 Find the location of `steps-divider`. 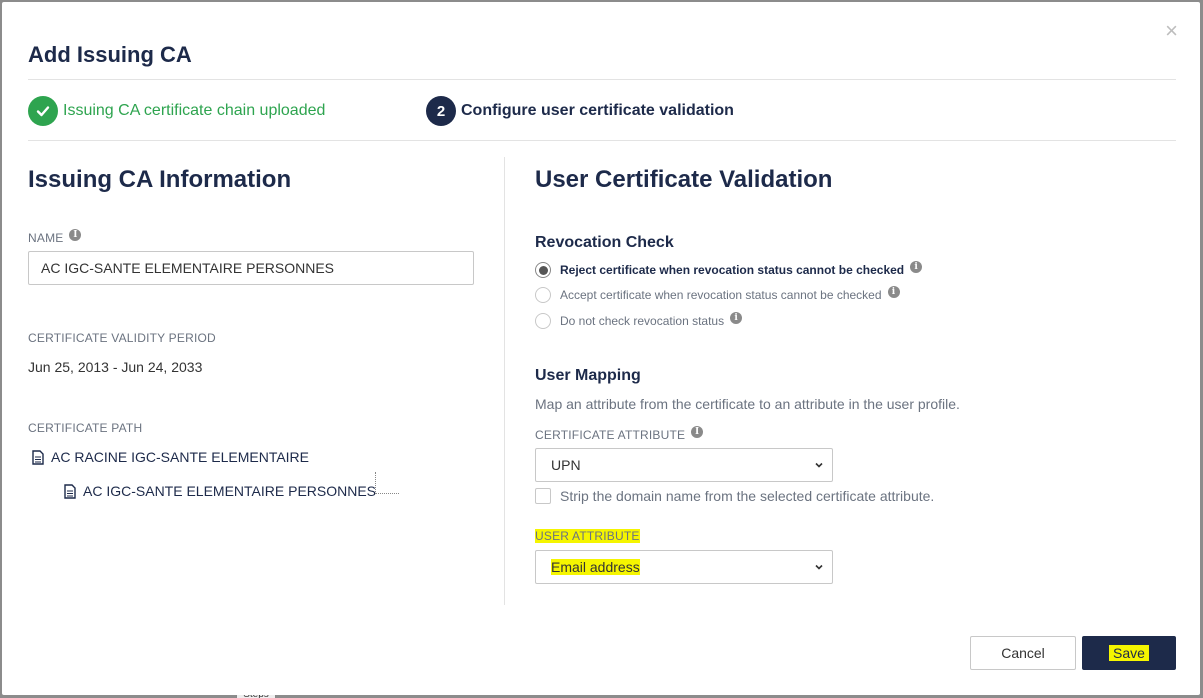

steps-divider is located at coordinates (602, 140).